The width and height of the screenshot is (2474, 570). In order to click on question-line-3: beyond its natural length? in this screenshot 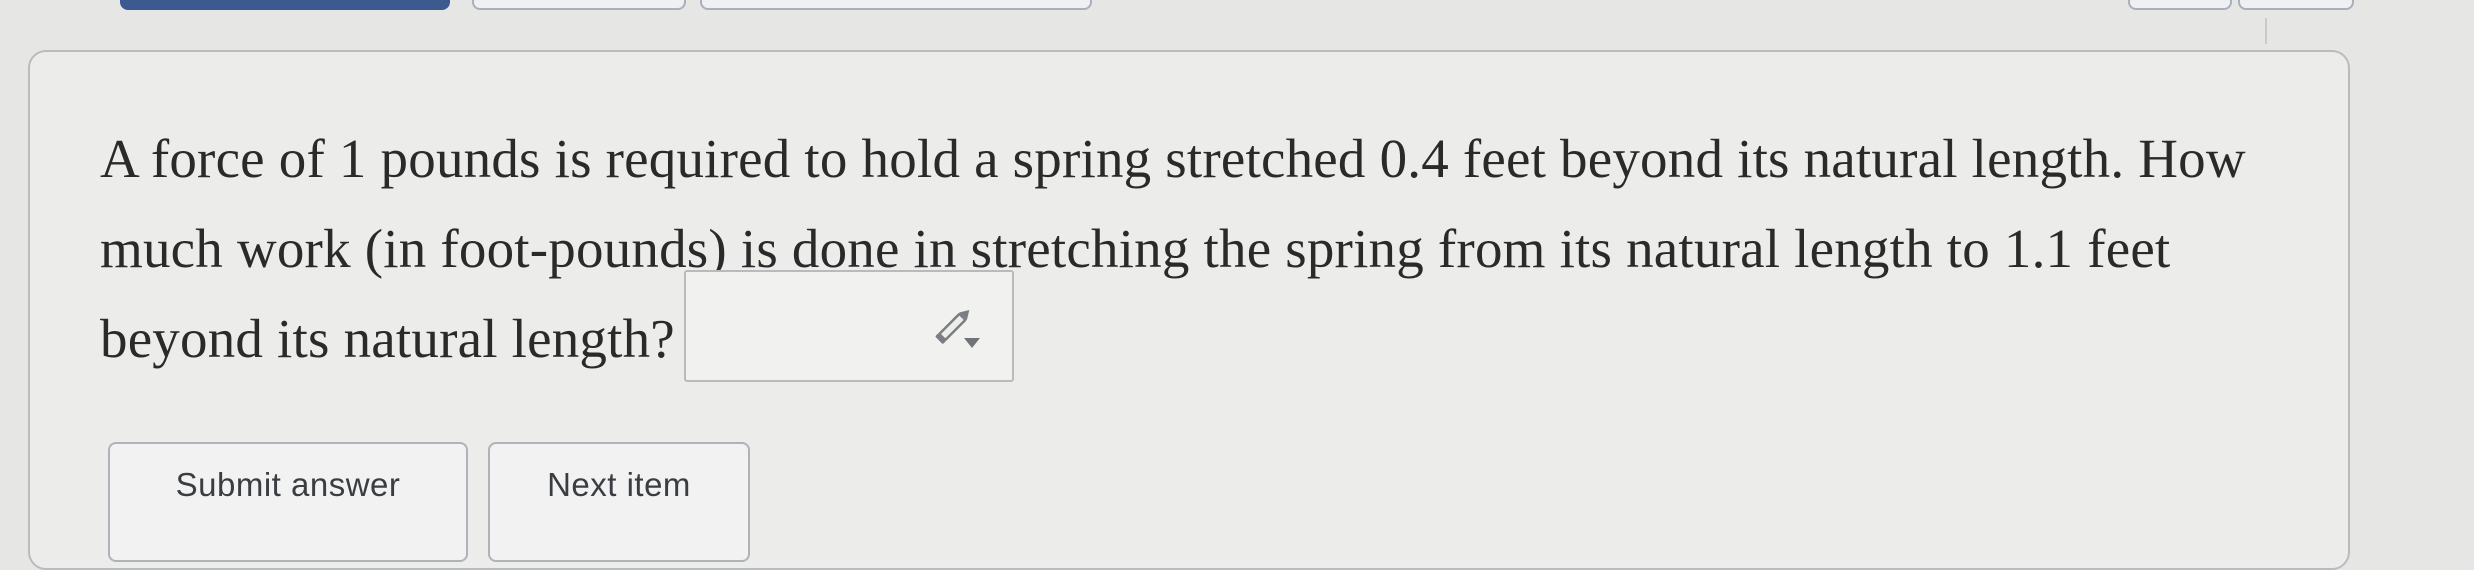, I will do `click(387, 338)`.